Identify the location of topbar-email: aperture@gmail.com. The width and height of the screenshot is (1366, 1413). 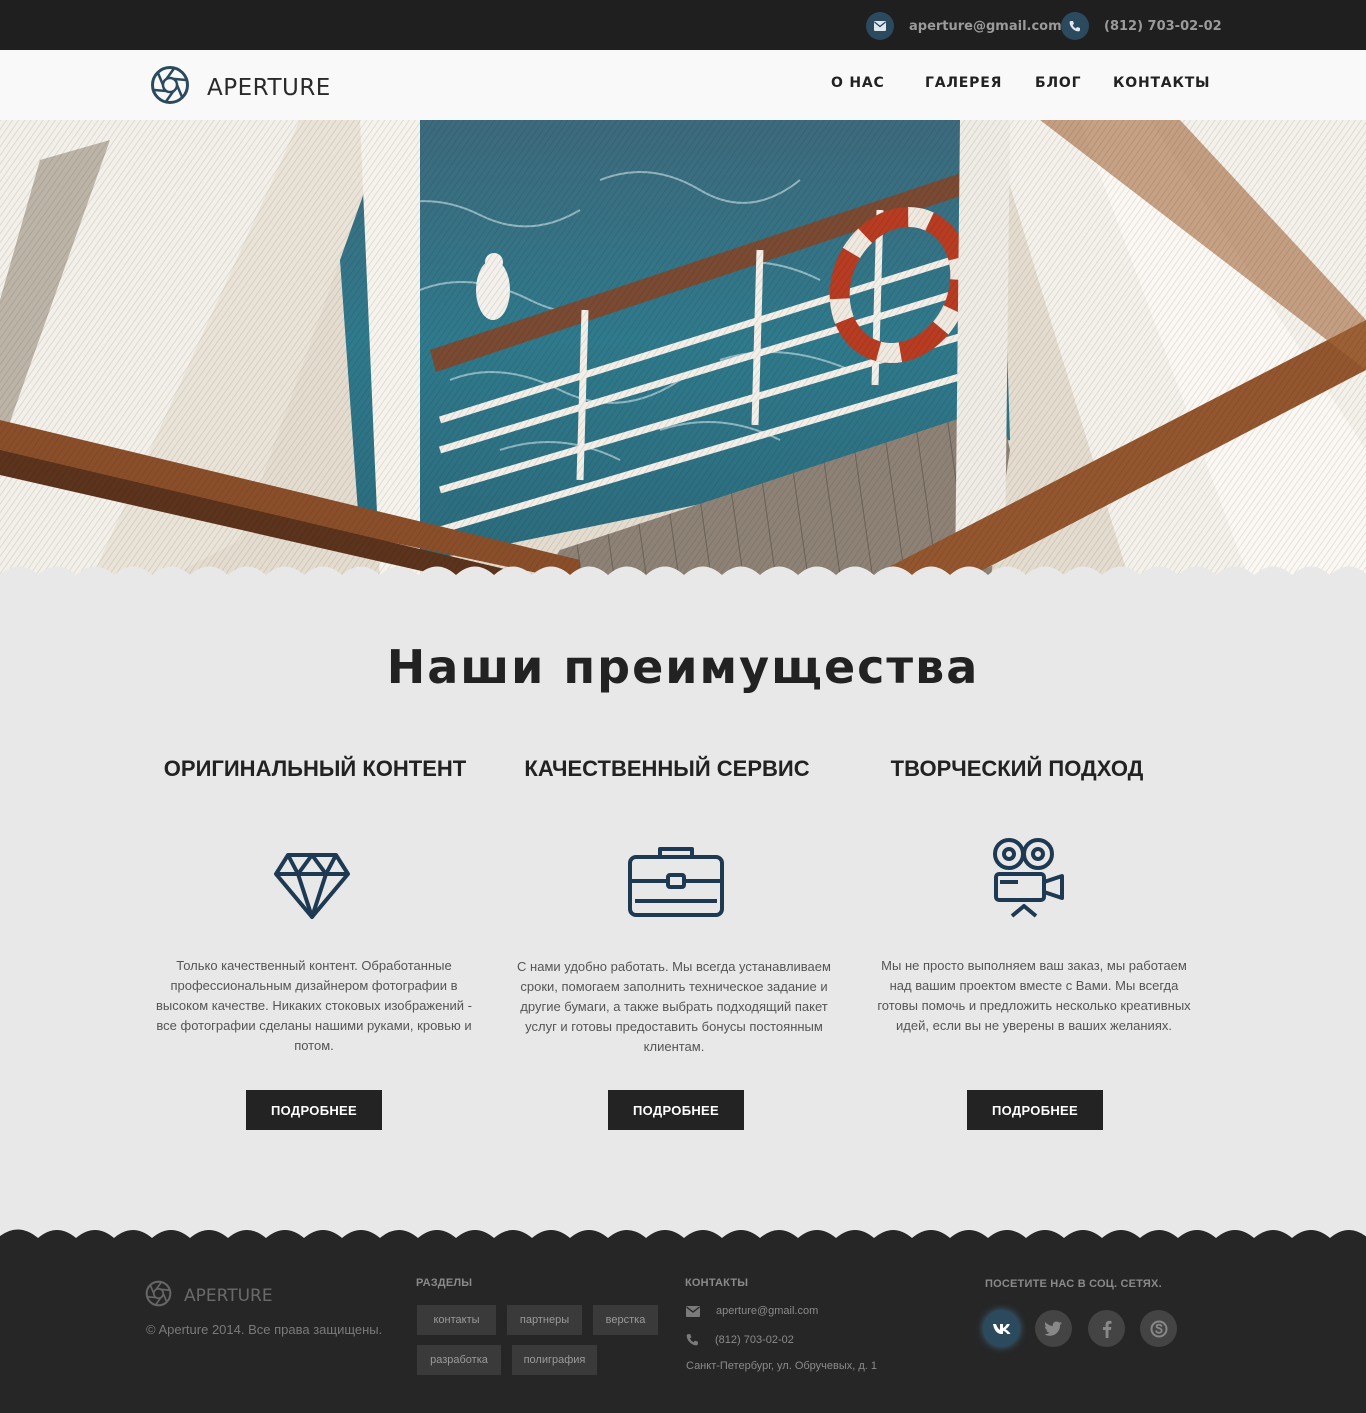
(964, 26).